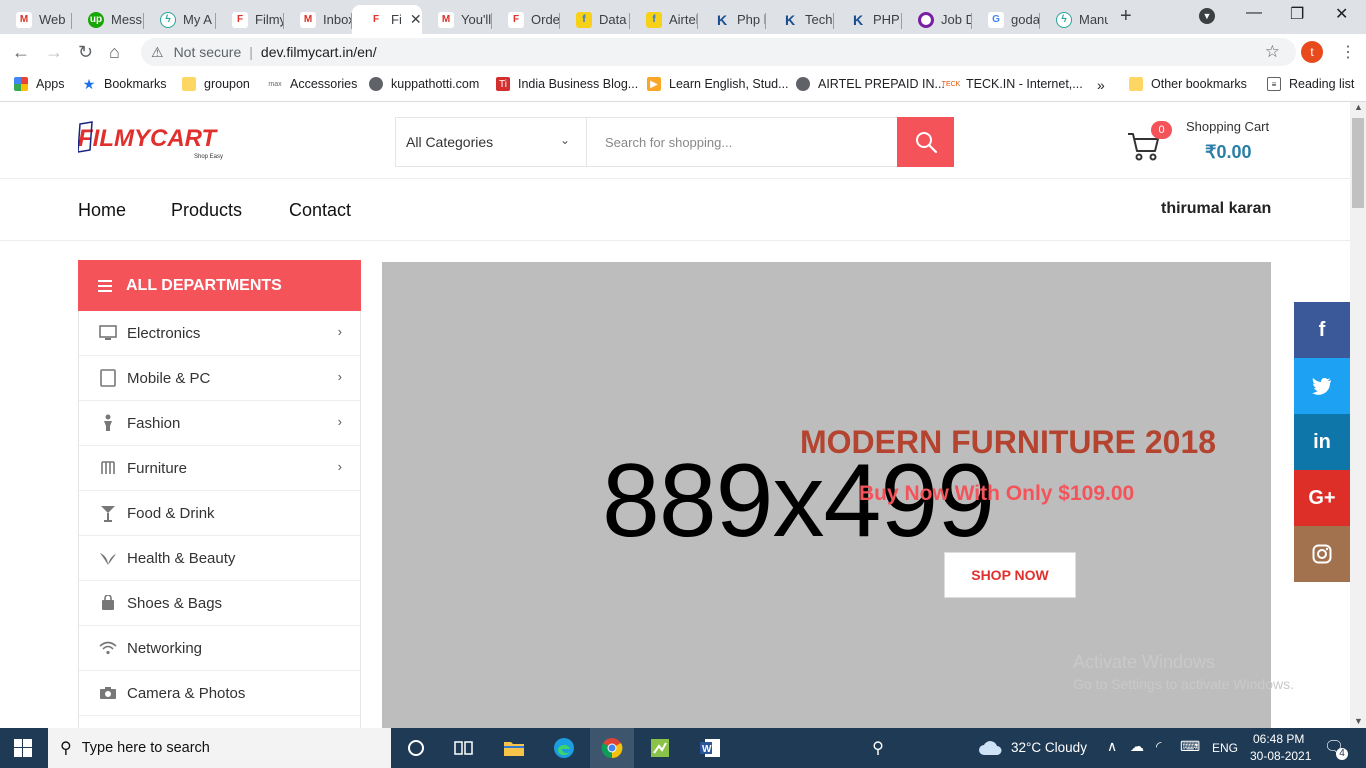 The width and height of the screenshot is (1366, 768). Describe the element at coordinates (319, 52) in the screenshot. I see `url-text: dev.filmycart.in/en/` at that location.